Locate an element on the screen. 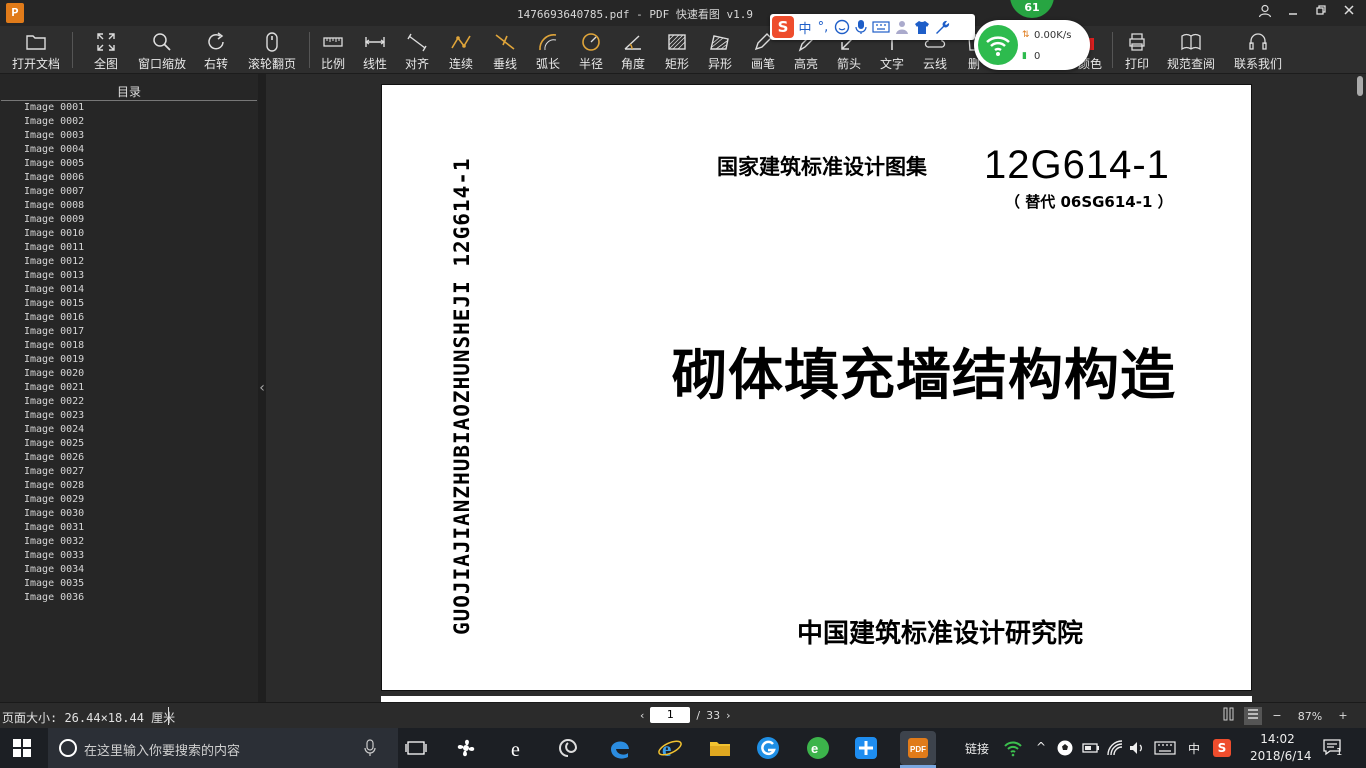 This screenshot has width=1366, height=768. single-page-view-icon is located at coordinates (1229, 716).